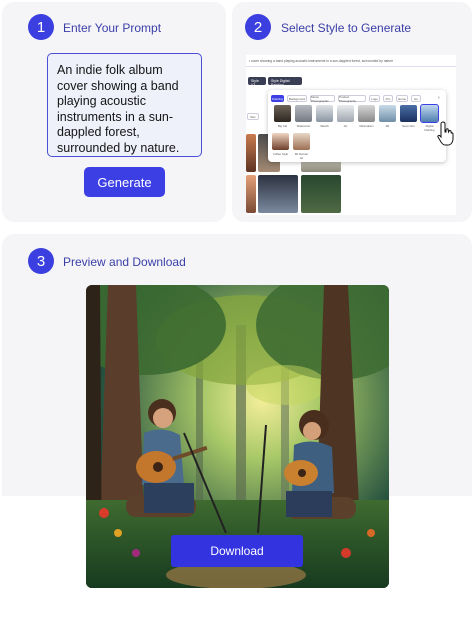 The height and width of the screenshot is (632, 474). I want to click on style-caption: Watercolor, so click(303, 126).